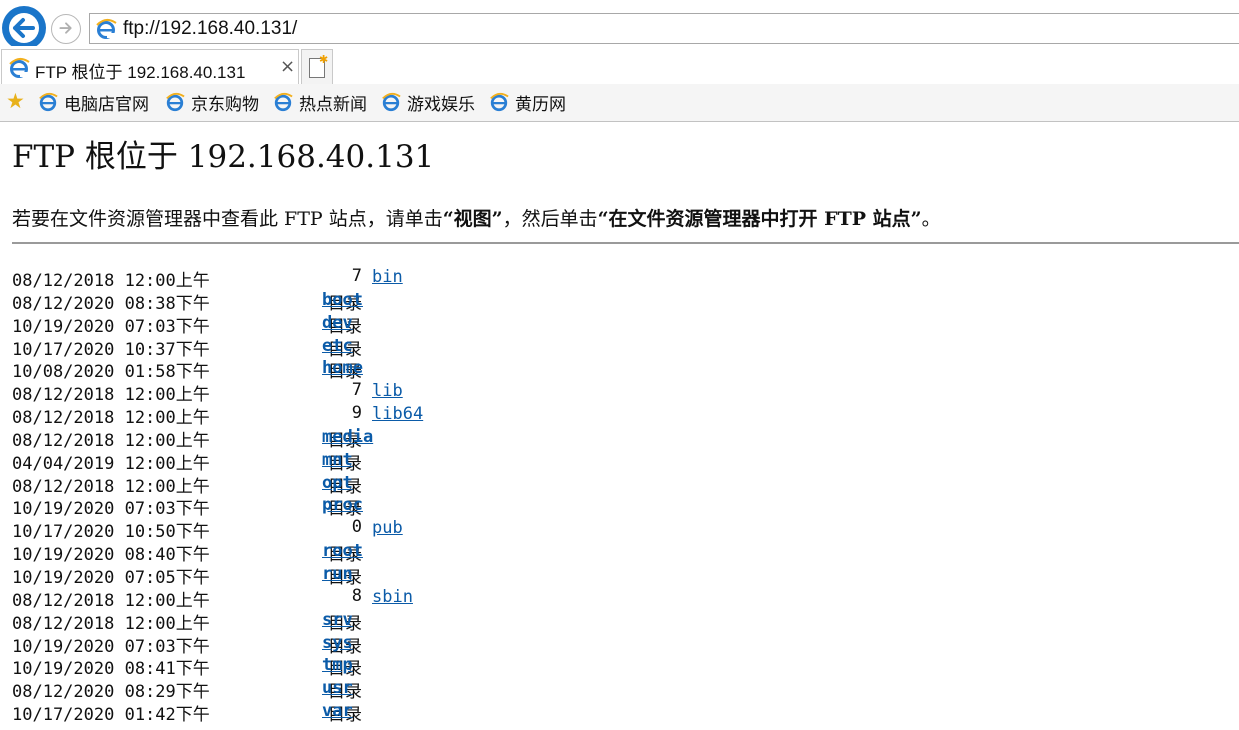 The image size is (1239, 730). I want to click on entry-date: 10/17/2020 10:37下午, so click(111, 349).